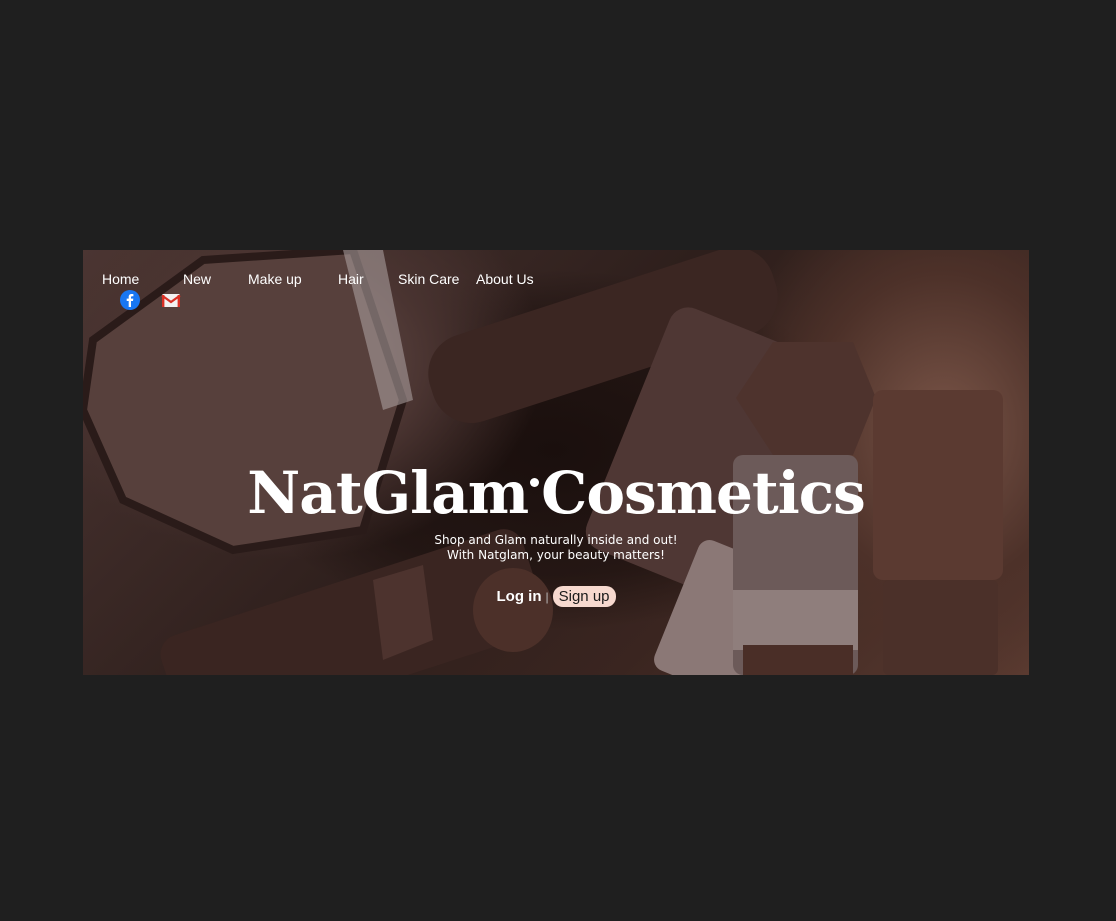 The width and height of the screenshot is (1116, 921). I want to click on signup-button: Sign up, so click(584, 596).